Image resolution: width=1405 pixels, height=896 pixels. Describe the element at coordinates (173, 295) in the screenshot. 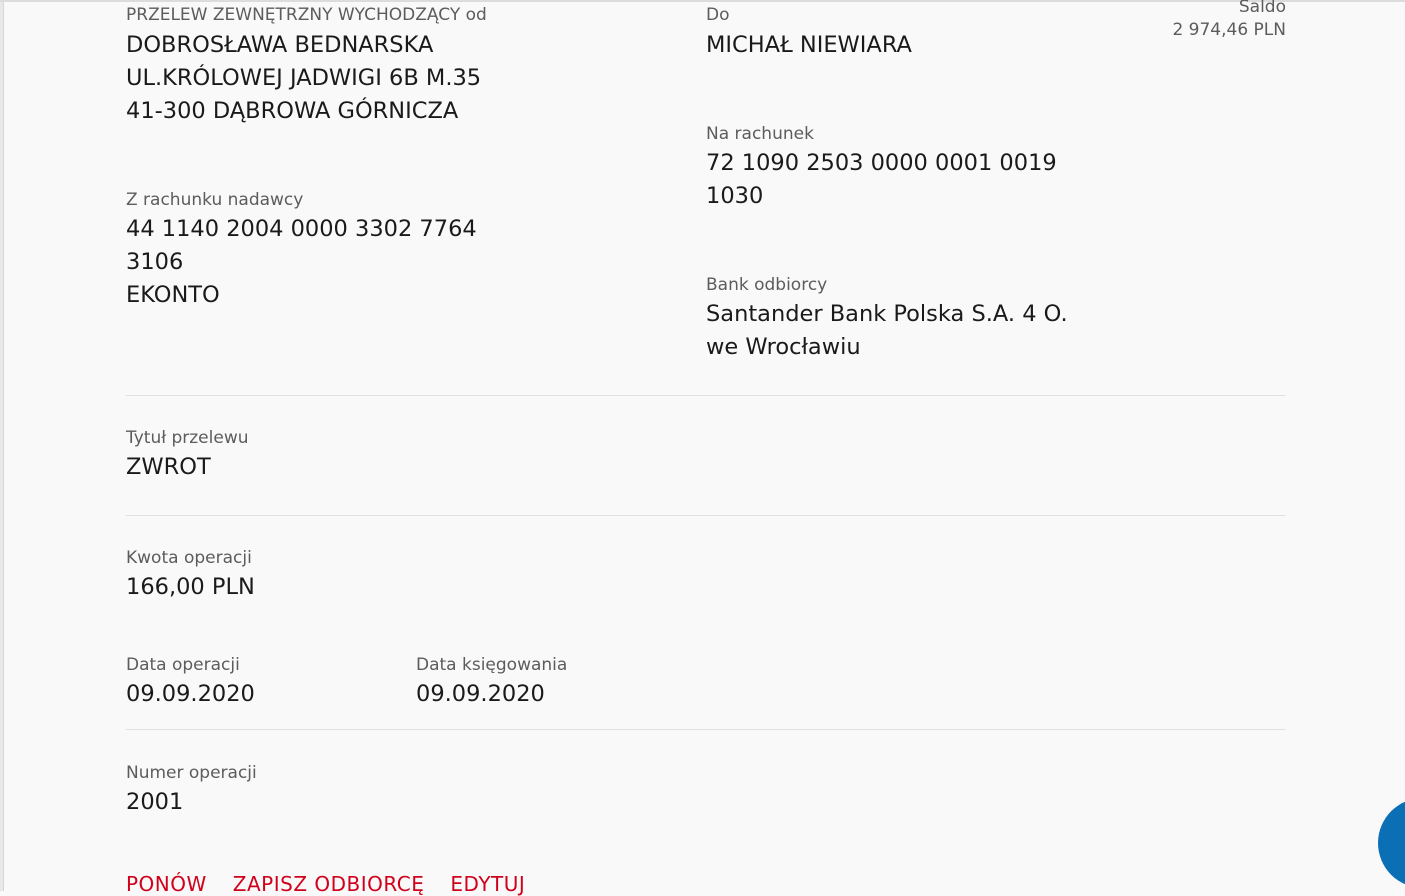

I see `sender-account-name: EKONTO` at that location.